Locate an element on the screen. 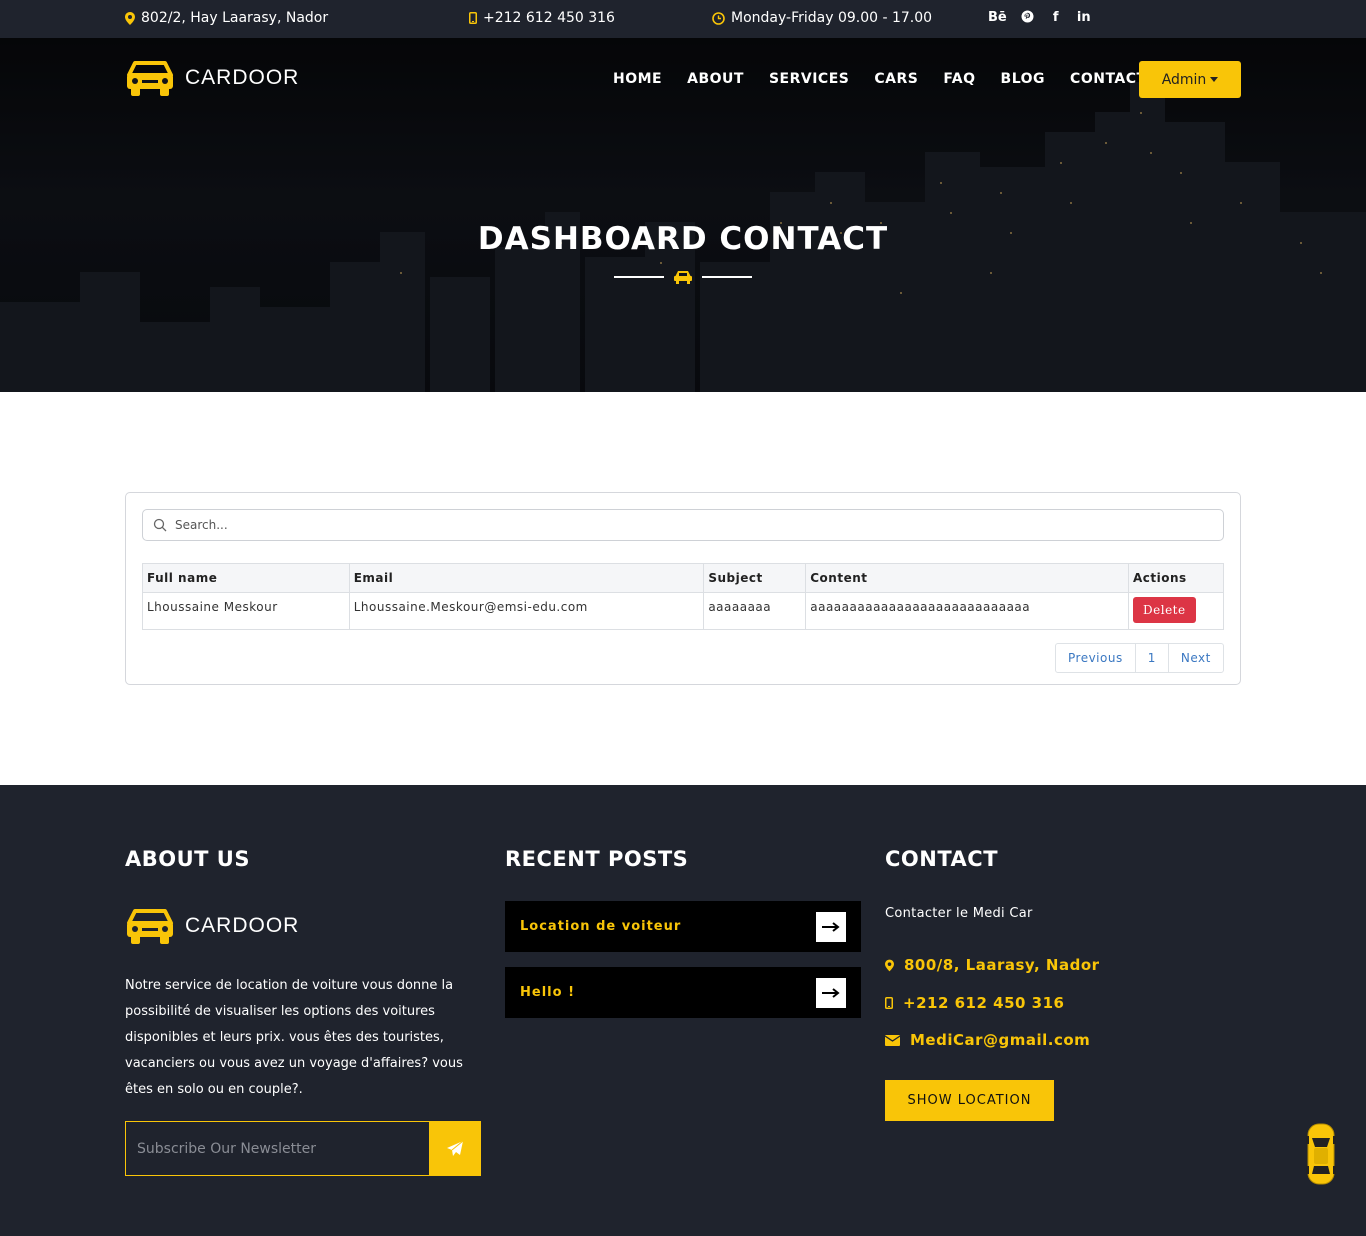 This screenshot has width=1366, height=1236. topbar-address: 802/2, Hay Laarasy, Nador is located at coordinates (226, 18).